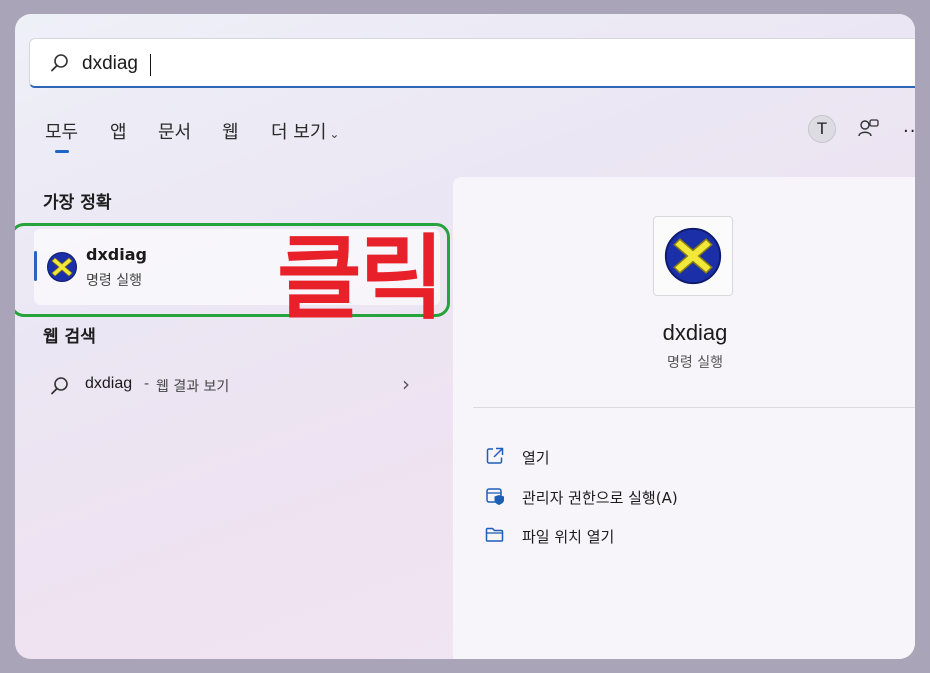 The width and height of the screenshot is (930, 673). I want to click on detail-icon-box, so click(693, 256).